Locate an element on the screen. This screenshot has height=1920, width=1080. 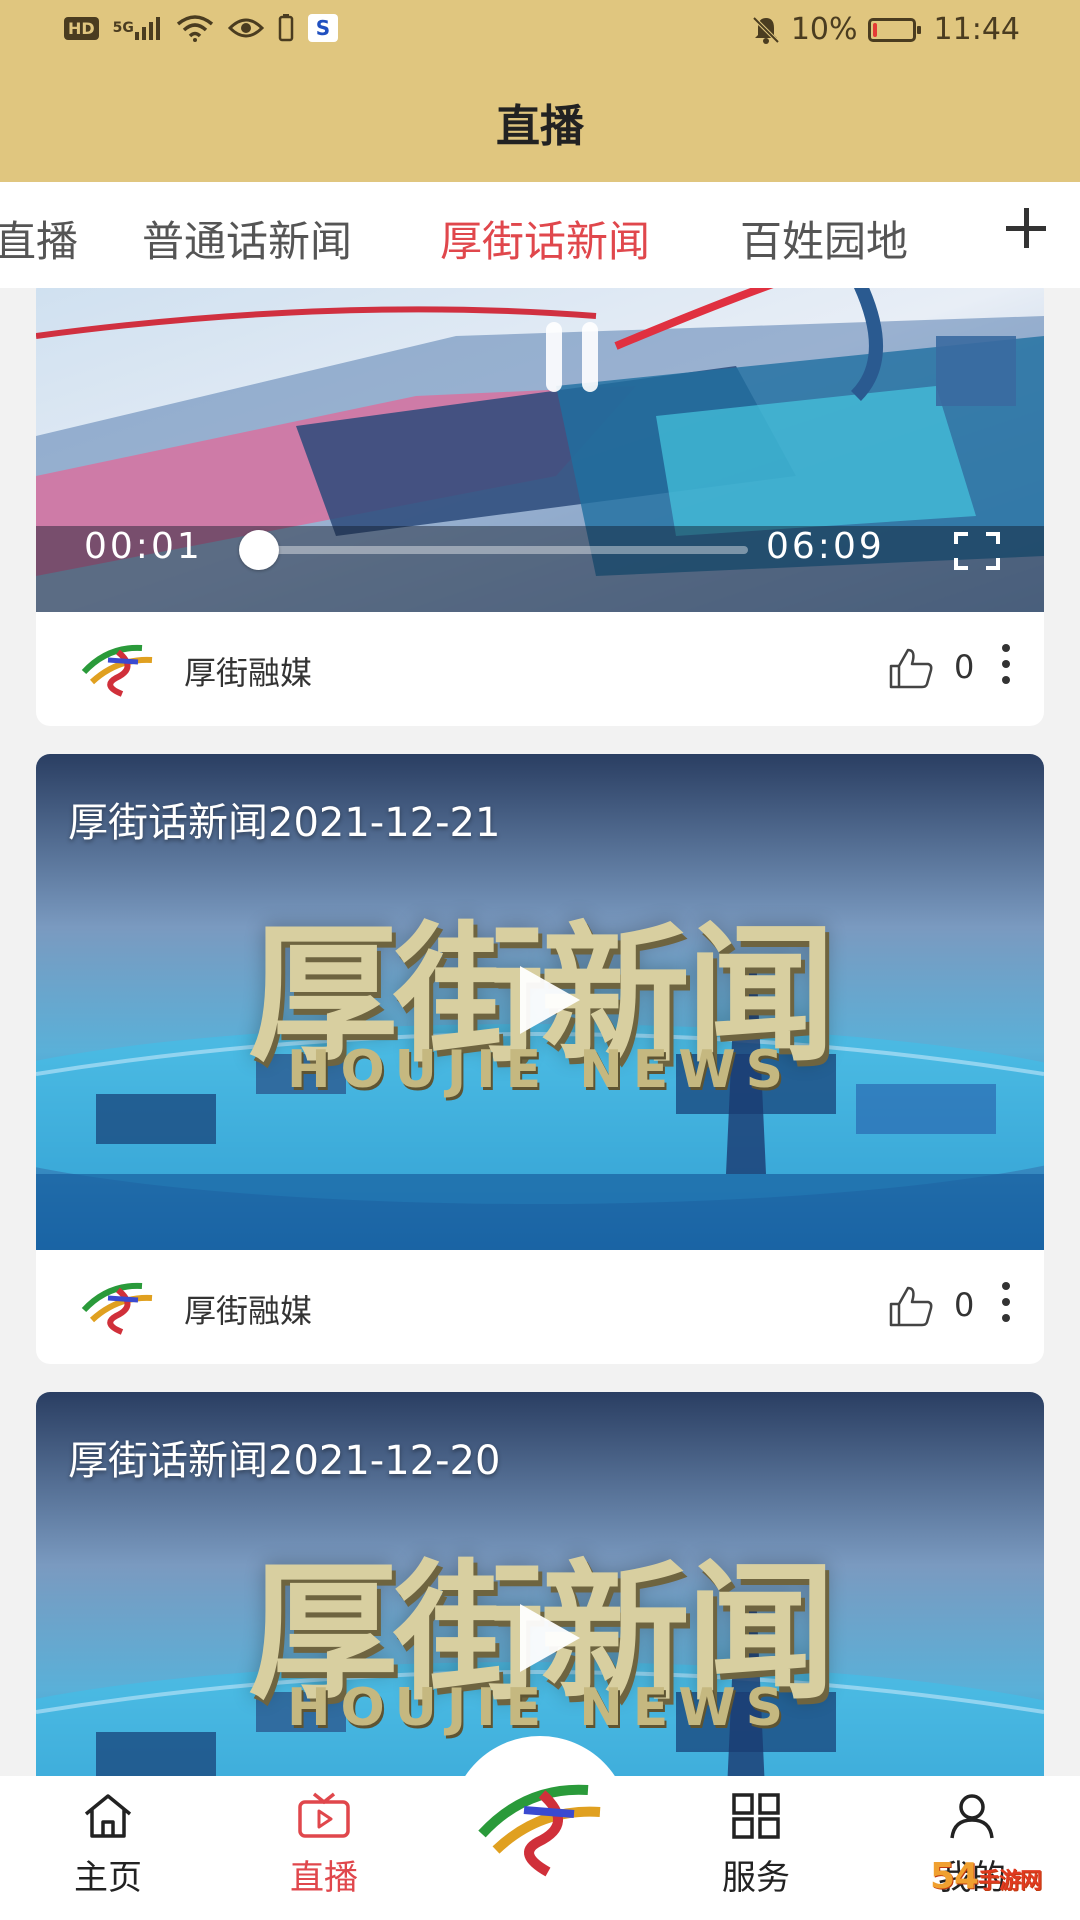
nav-label: 服务 is located at coordinates (756, 1878).